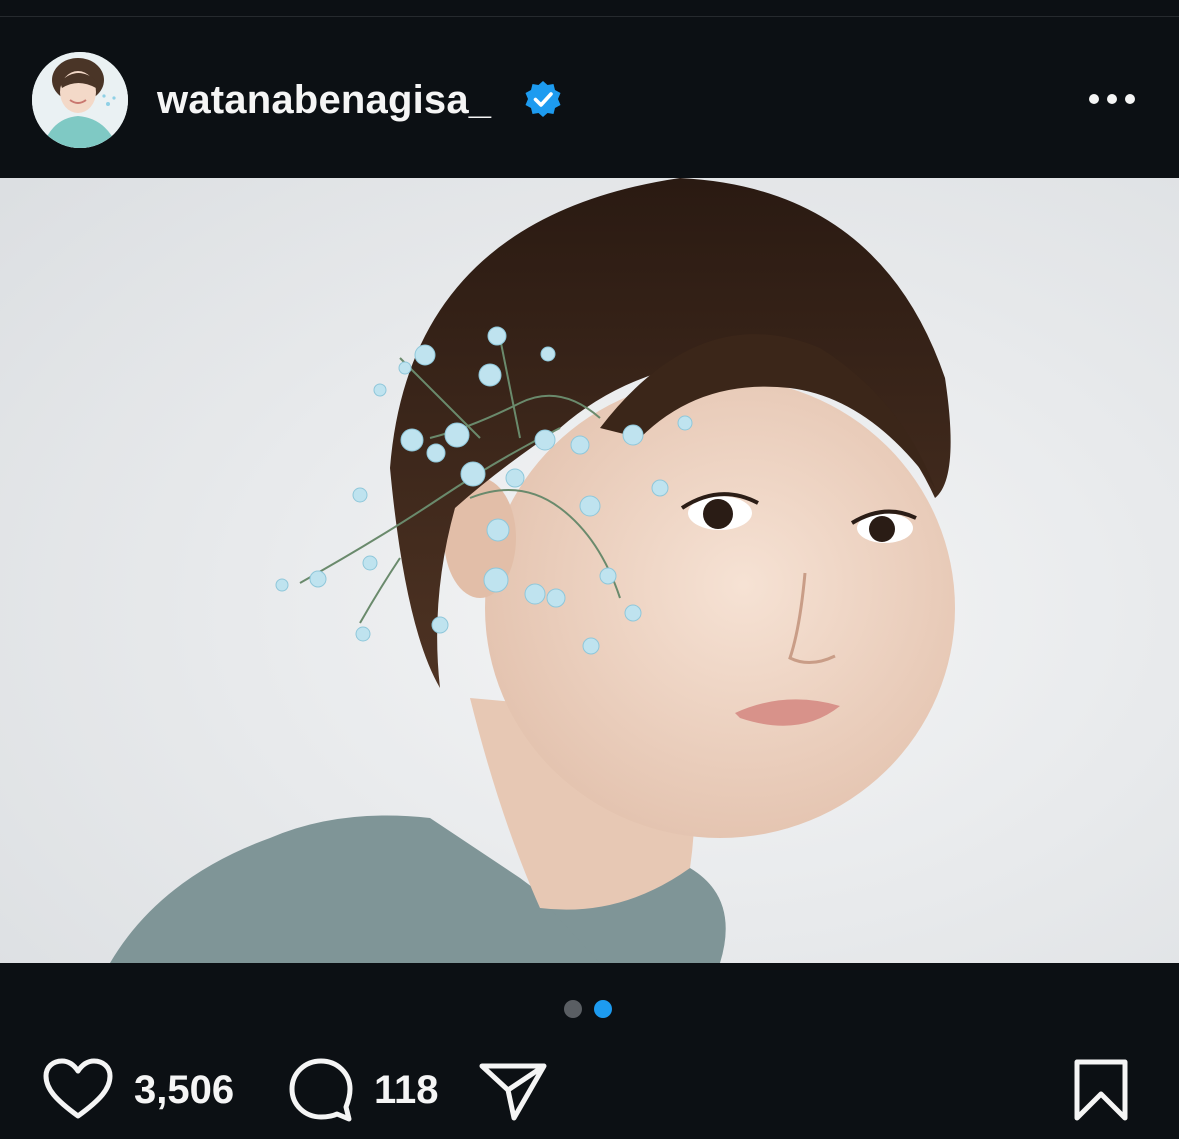 Image resolution: width=1179 pixels, height=1139 pixels. I want to click on save-action, so click(1101, 1090).